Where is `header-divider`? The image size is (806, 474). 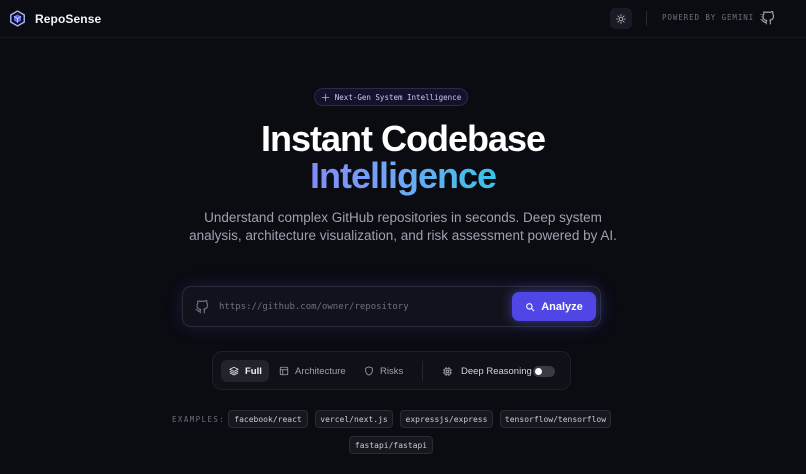 header-divider is located at coordinates (646, 18).